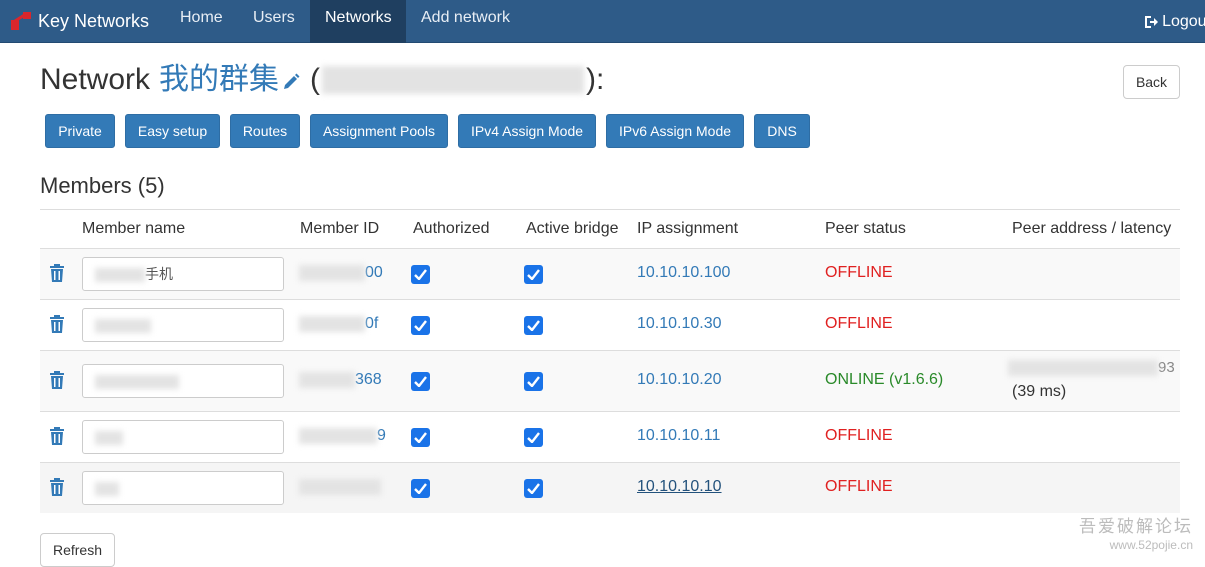 The width and height of the screenshot is (1205, 567). Describe the element at coordinates (77, 550) in the screenshot. I see `refresh-button: Refresh` at that location.